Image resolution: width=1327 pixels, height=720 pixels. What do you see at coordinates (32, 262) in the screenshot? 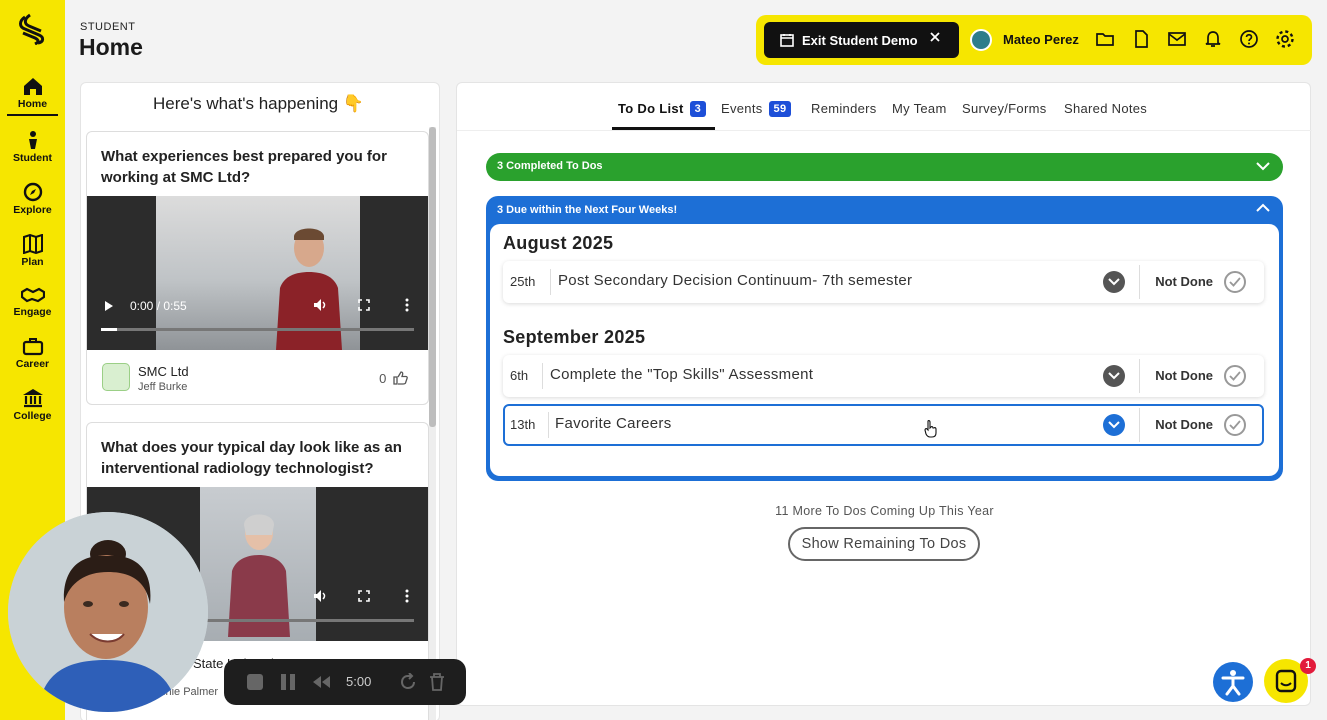
I see `sidebar-item-label: Plan` at bounding box center [32, 262].